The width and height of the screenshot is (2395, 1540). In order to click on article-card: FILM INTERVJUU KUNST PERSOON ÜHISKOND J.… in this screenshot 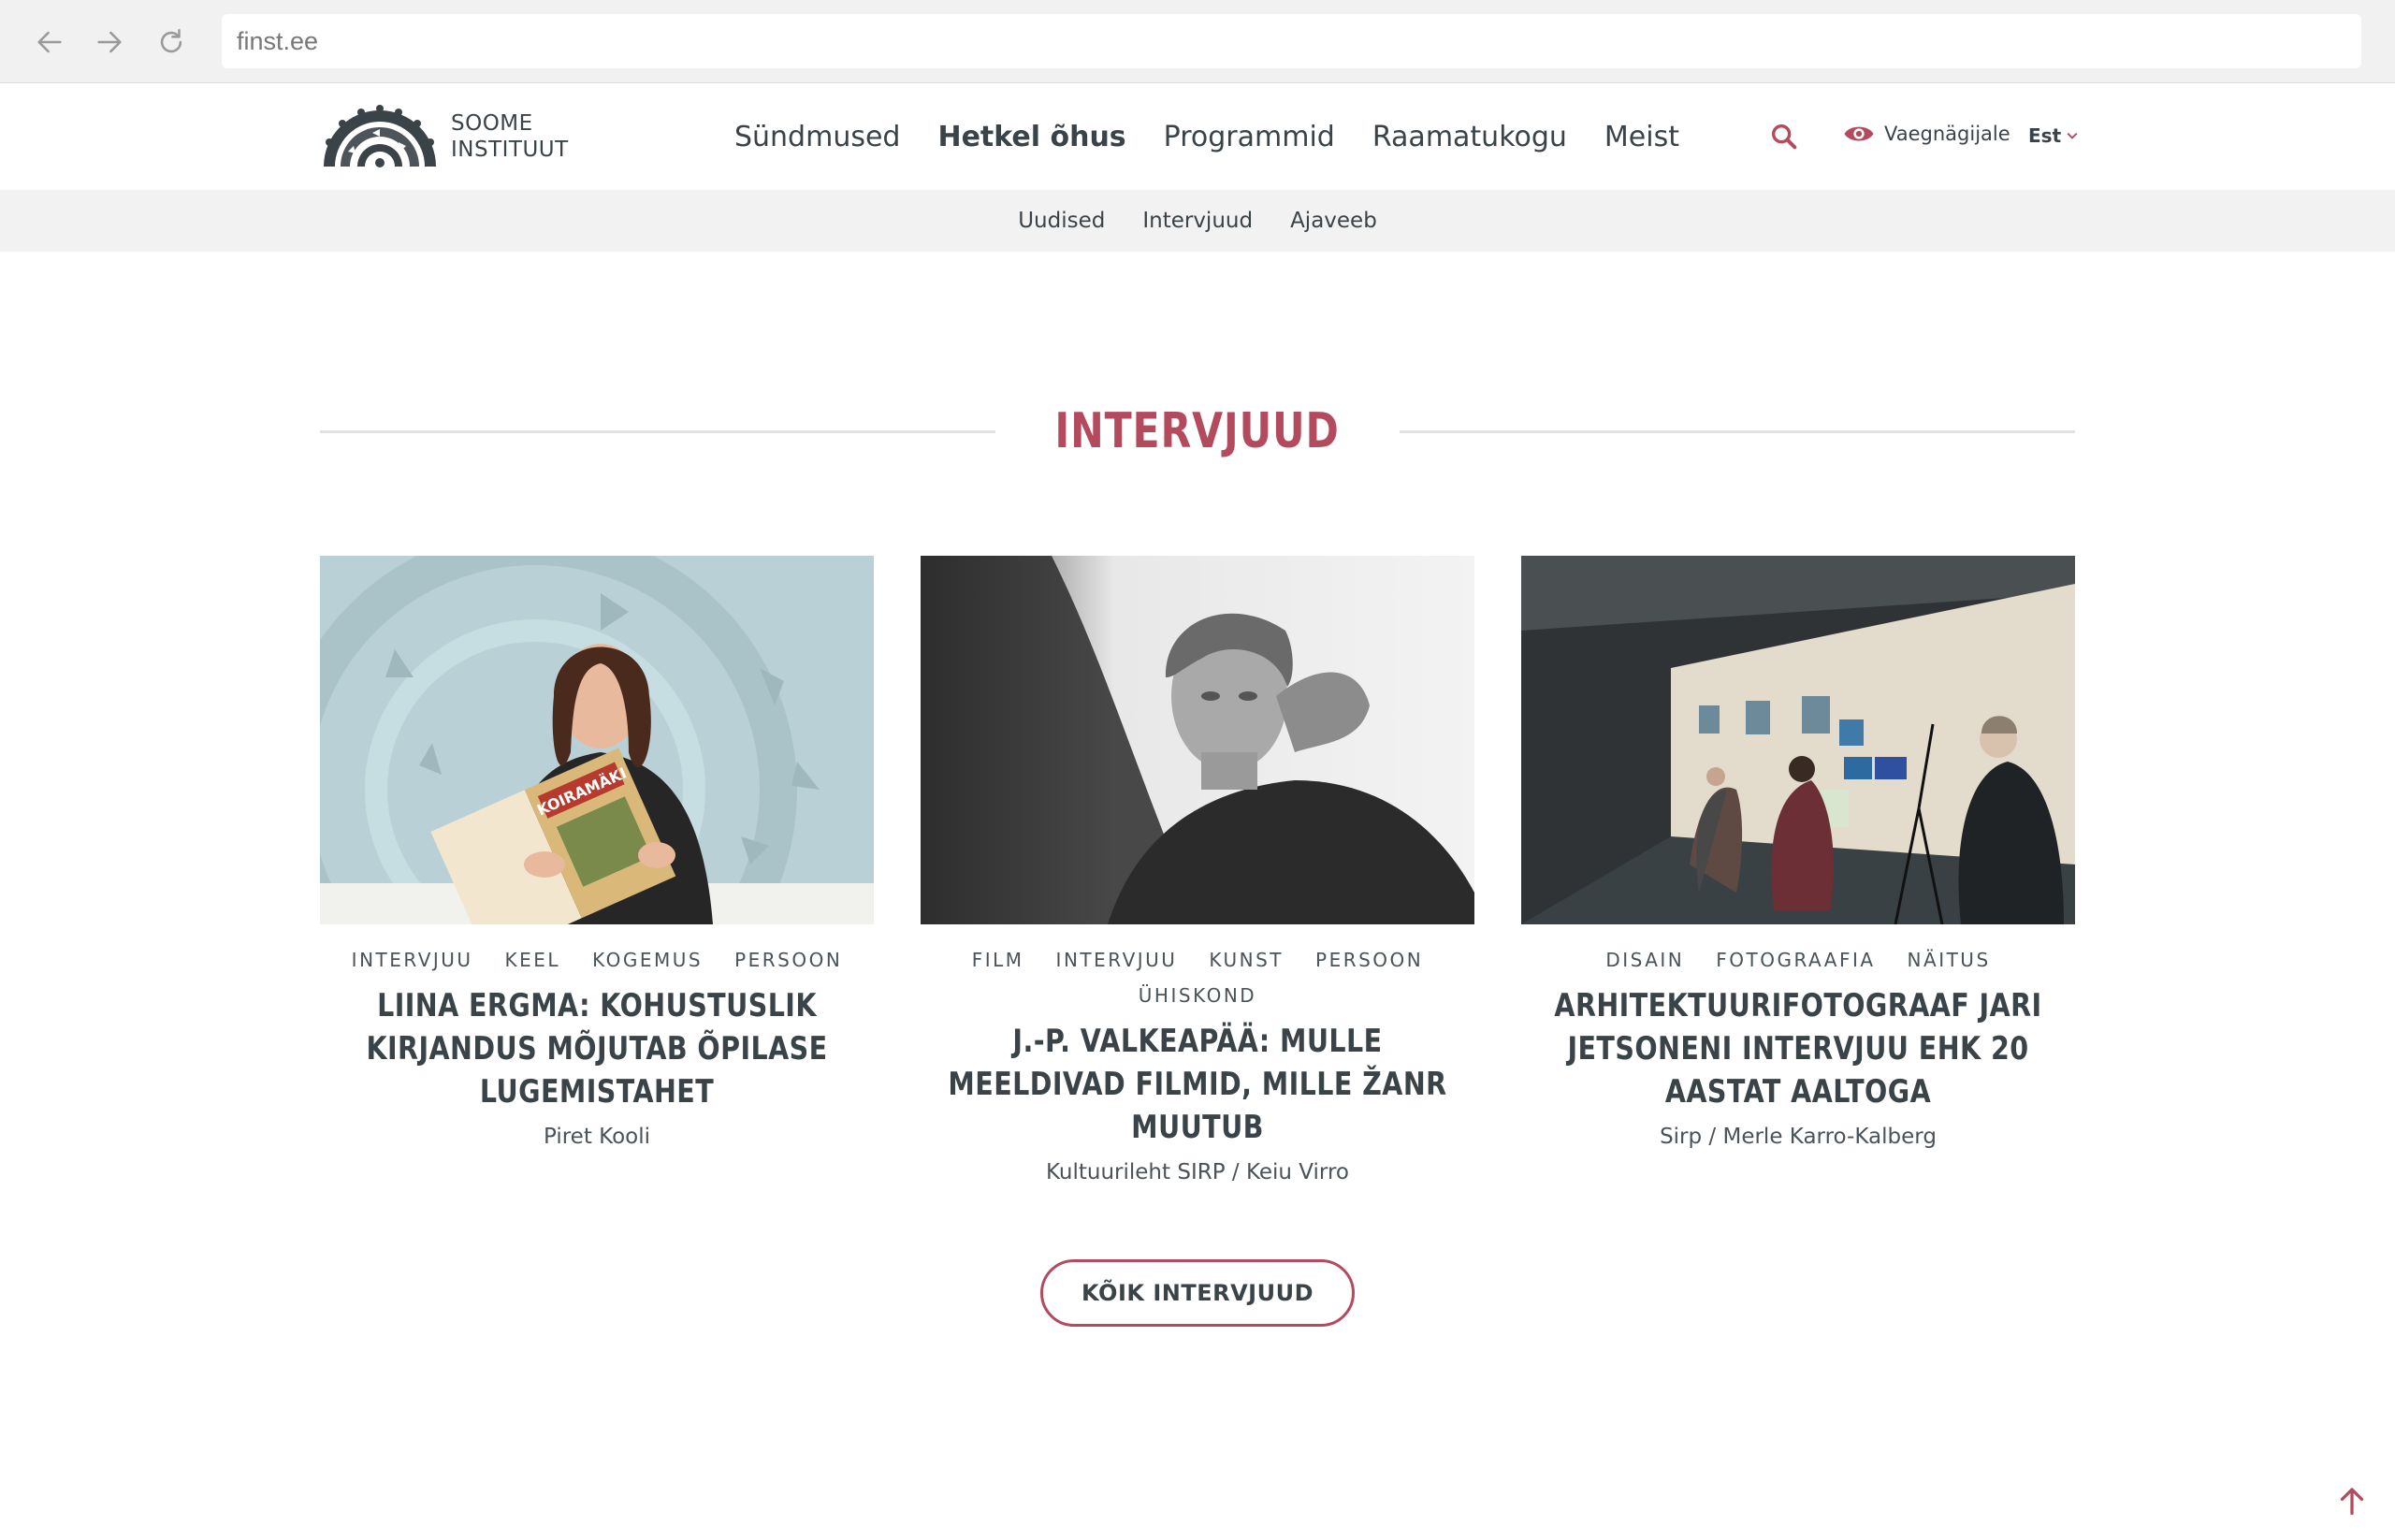, I will do `click(1197, 870)`.